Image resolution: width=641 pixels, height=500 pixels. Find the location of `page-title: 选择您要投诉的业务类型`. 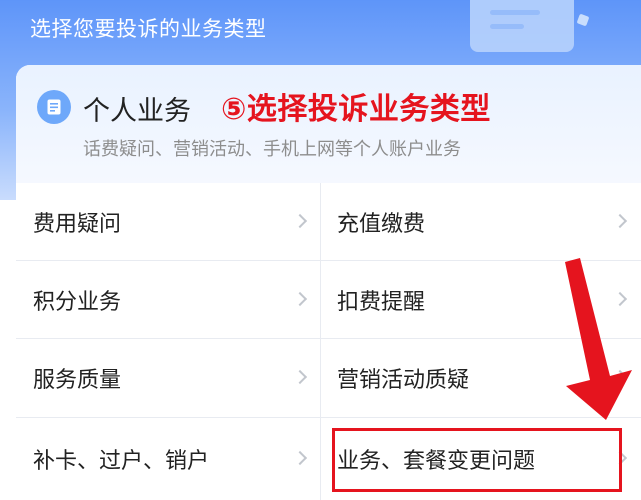

page-title: 选择您要投诉的业务类型 is located at coordinates (148, 29).